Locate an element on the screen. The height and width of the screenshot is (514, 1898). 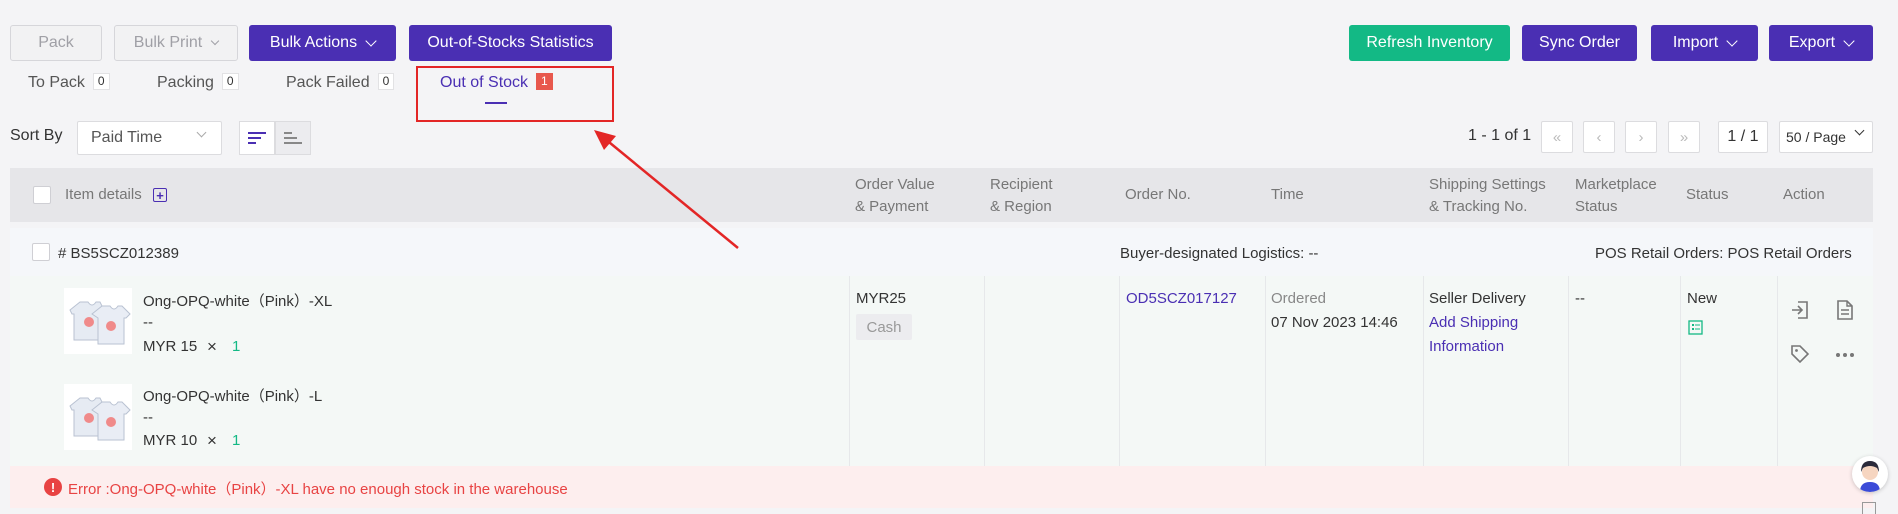
add-shipping-link-line1: Add Shipping is located at coordinates (1473, 322).